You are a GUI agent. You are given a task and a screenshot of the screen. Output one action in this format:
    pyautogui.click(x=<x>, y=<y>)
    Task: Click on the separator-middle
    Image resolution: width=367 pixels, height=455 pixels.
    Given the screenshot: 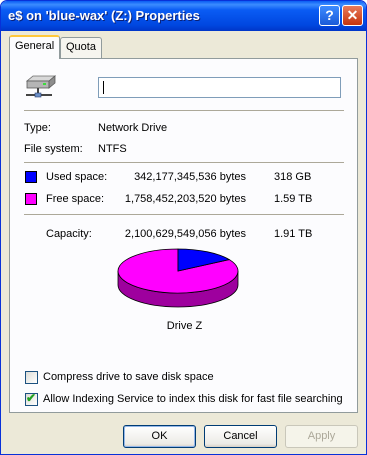 What is the action you would take?
    pyautogui.click(x=184, y=162)
    